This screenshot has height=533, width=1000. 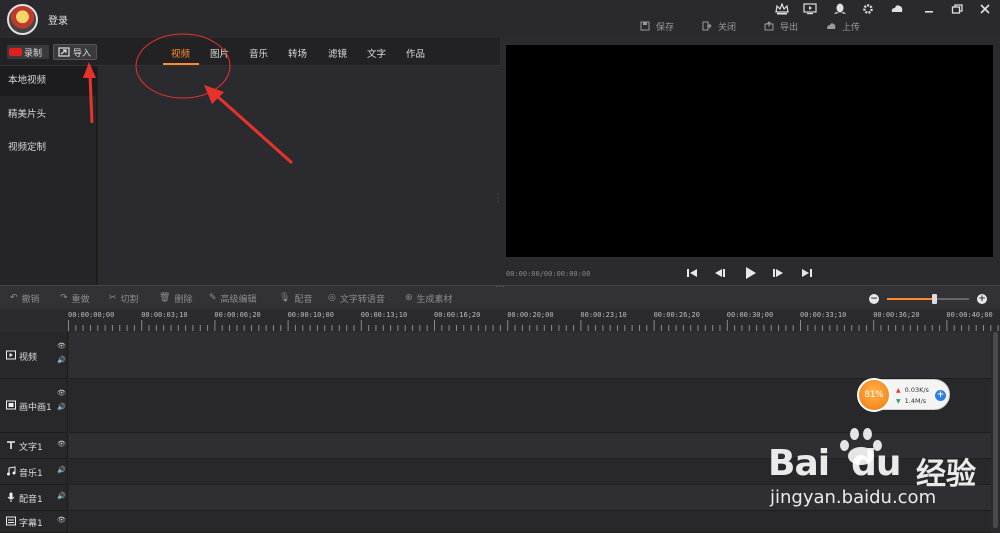 I want to click on qq-penguin-icon, so click(x=840, y=9).